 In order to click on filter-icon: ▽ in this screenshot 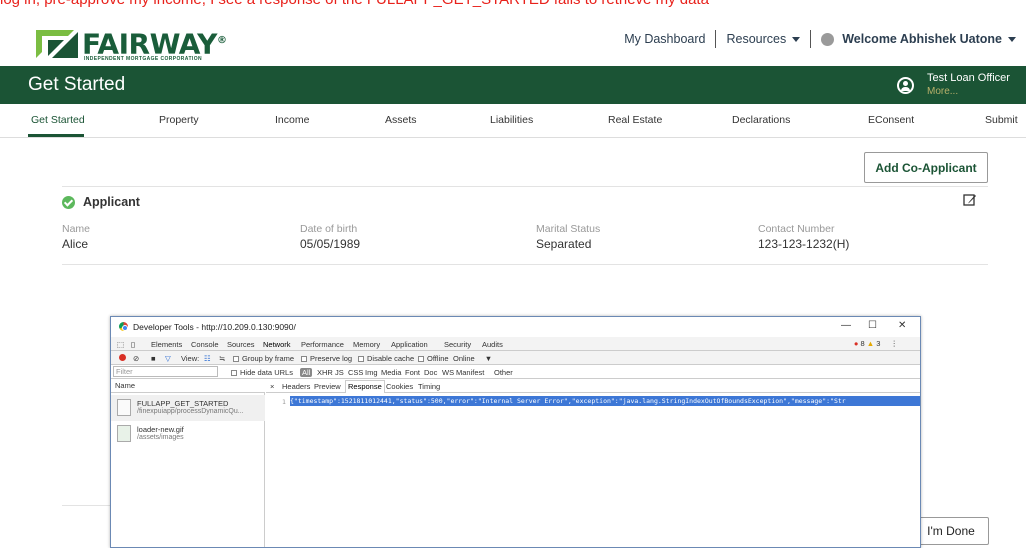, I will do `click(168, 358)`.